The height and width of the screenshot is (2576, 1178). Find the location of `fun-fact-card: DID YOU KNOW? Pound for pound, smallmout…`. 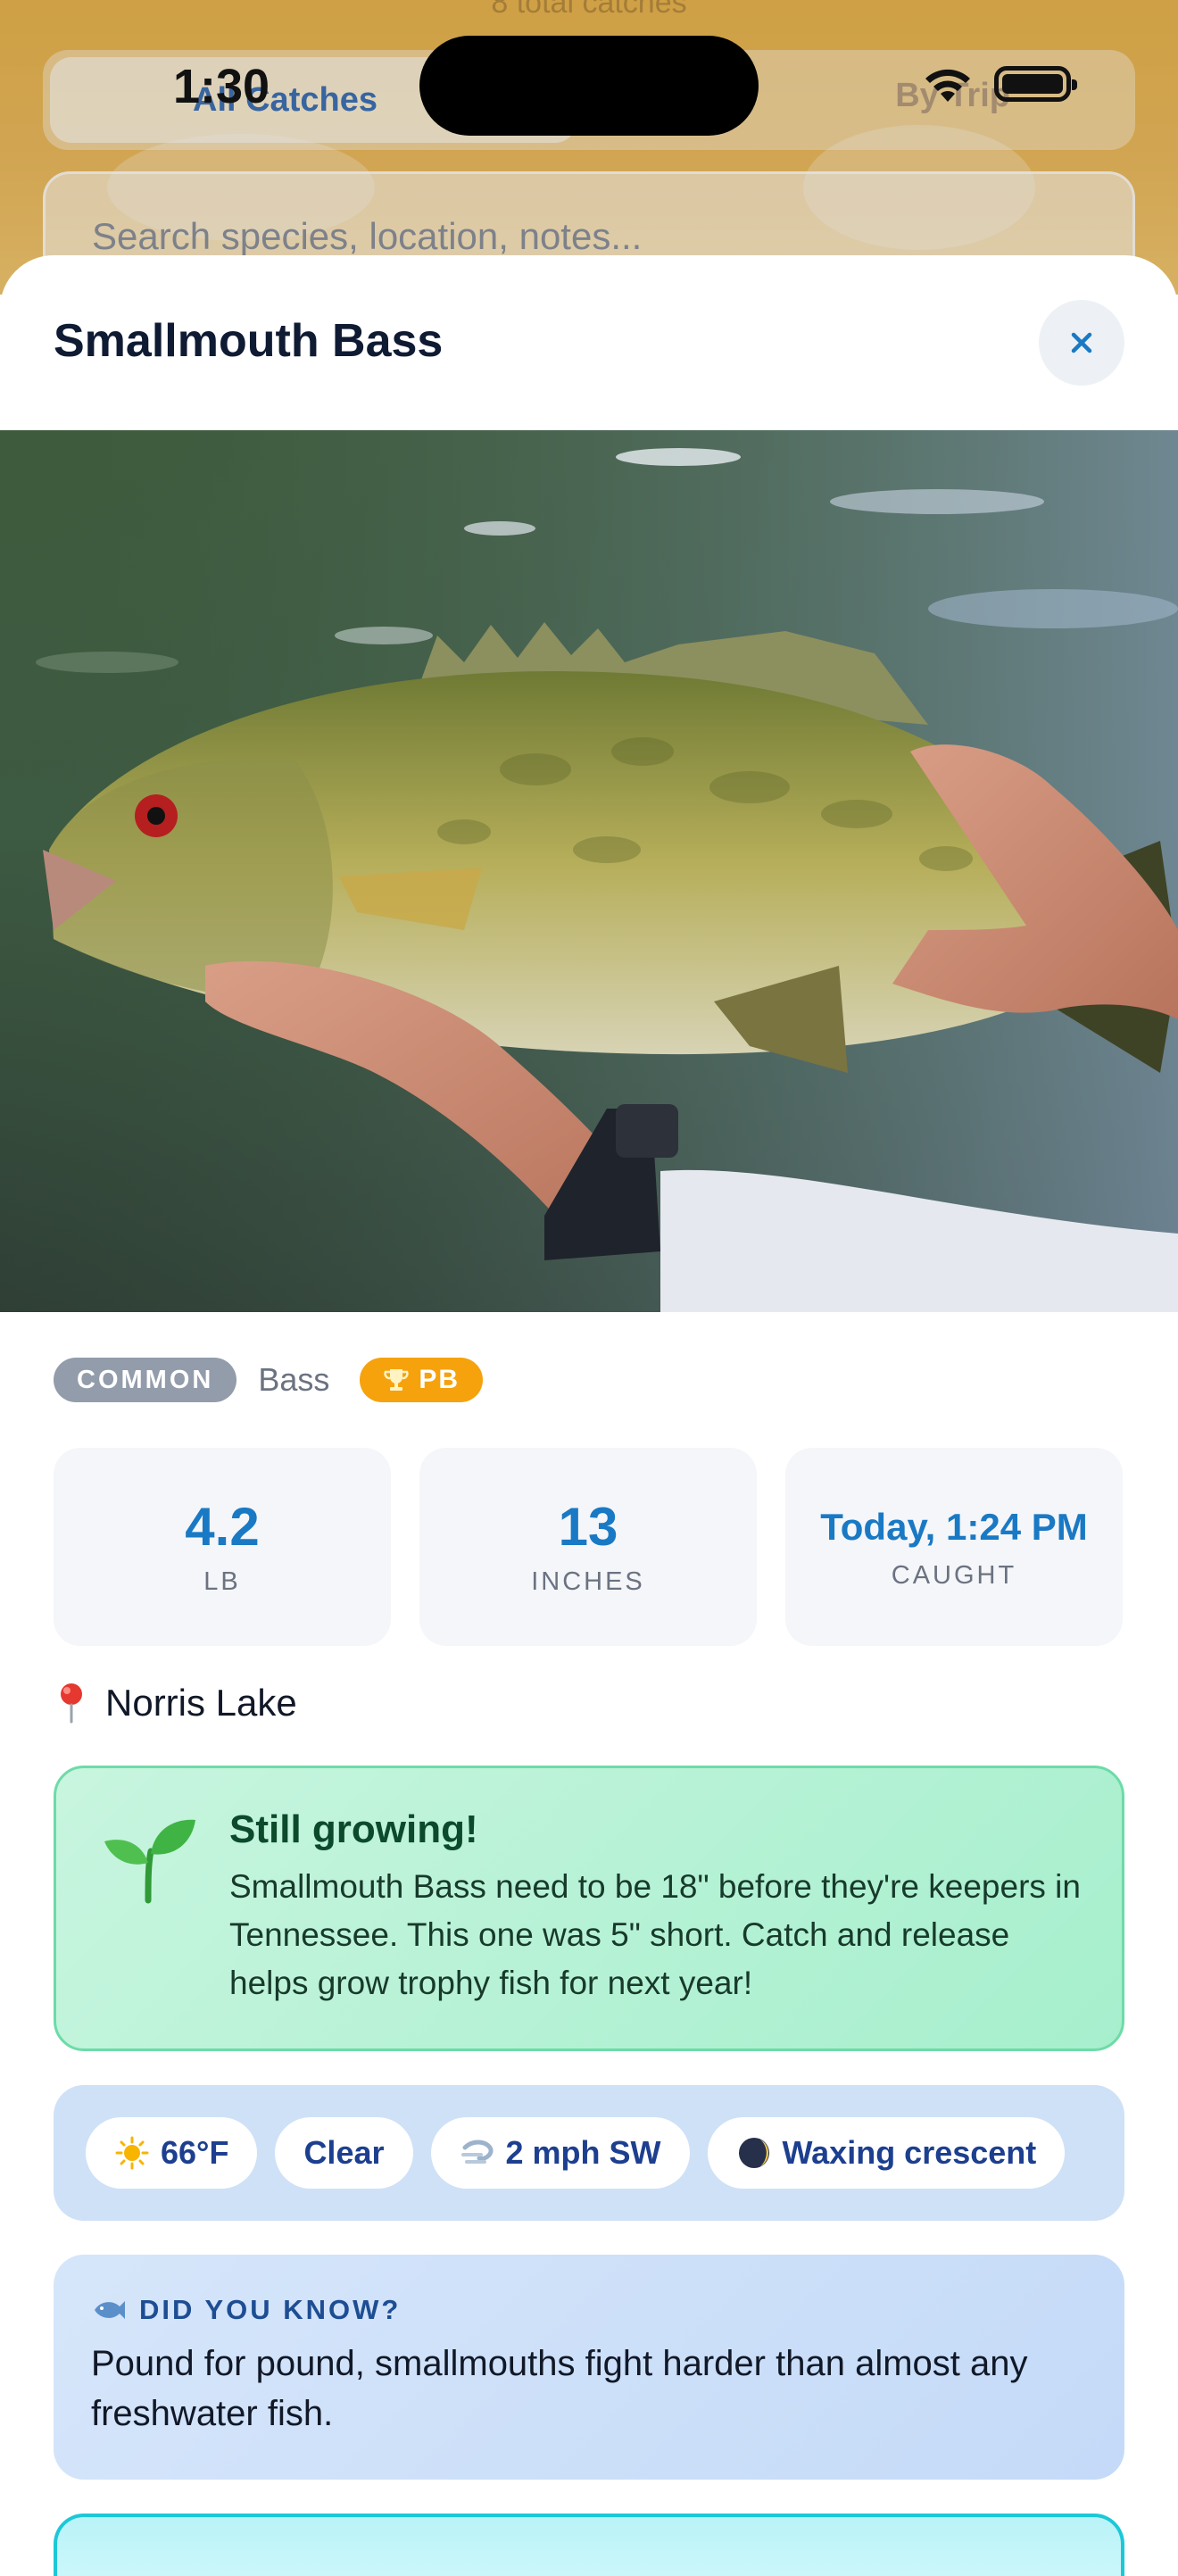

fun-fact-card: DID YOU KNOW? Pound for pound, smallmout… is located at coordinates (589, 2367).